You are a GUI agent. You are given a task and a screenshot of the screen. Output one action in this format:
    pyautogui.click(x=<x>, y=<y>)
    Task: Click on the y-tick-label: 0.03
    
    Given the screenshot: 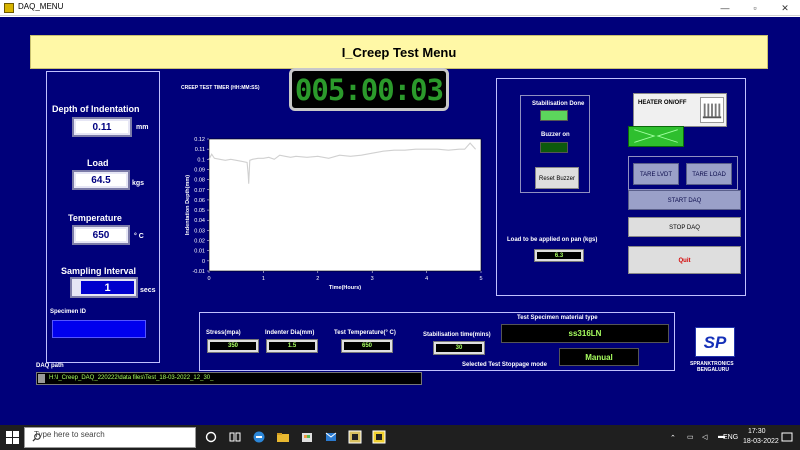 What is the action you would take?
    pyautogui.click(x=199, y=231)
    